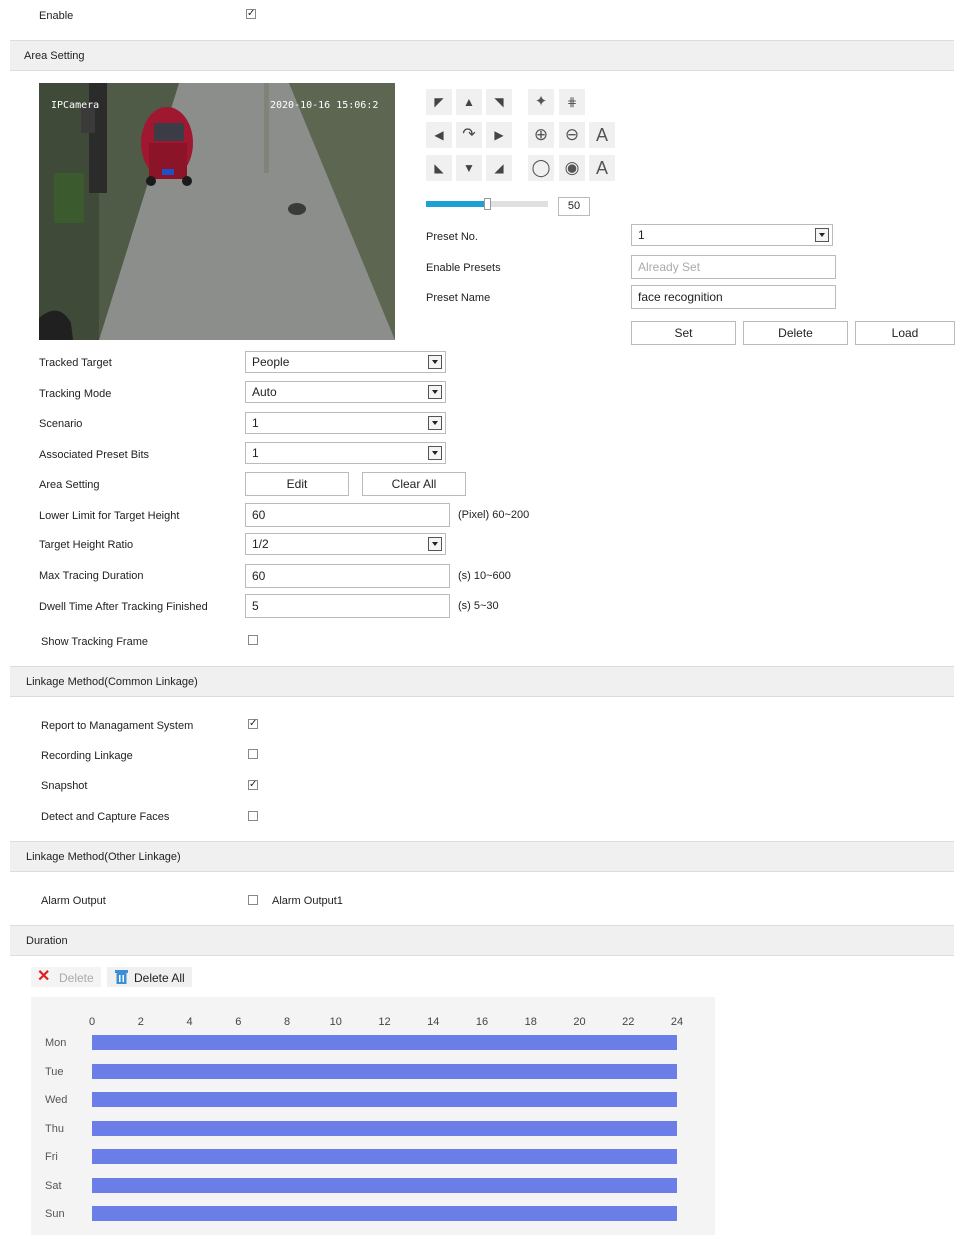 Image resolution: width=955 pixels, height=1236 pixels. Describe the element at coordinates (384, 1022) in the screenshot. I see `hour-tick-label: 12` at that location.